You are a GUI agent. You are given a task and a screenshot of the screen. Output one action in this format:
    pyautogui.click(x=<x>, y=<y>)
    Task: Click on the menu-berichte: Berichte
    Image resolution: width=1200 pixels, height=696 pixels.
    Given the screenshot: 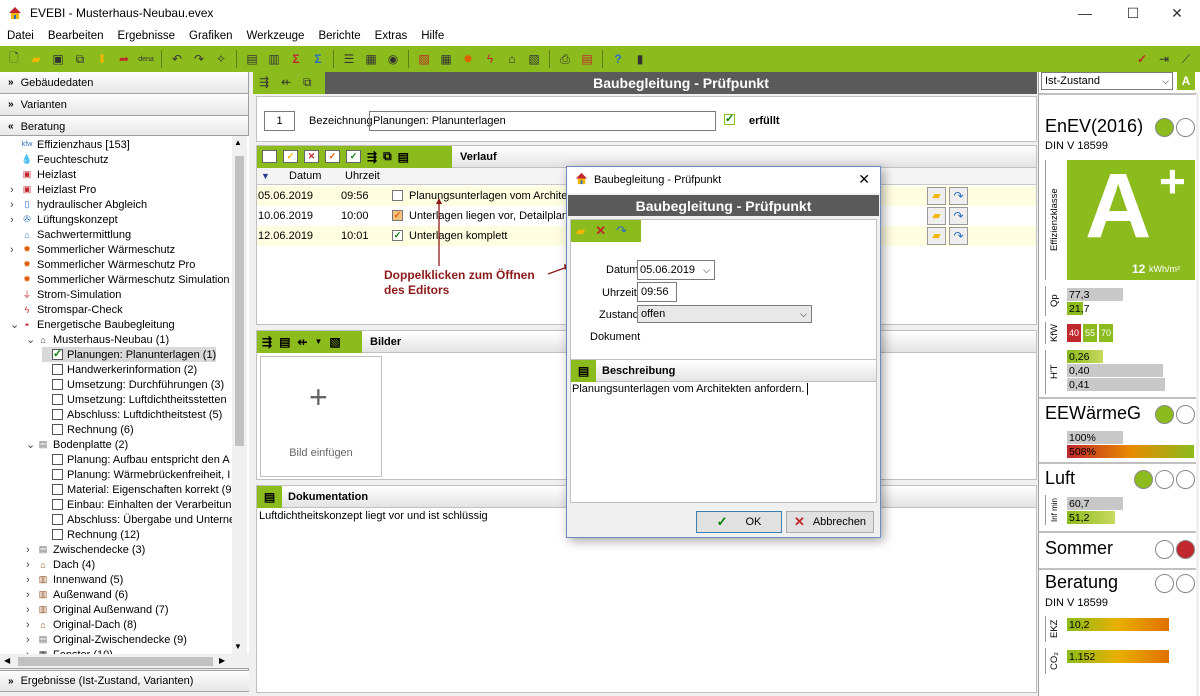 What is the action you would take?
    pyautogui.click(x=339, y=36)
    